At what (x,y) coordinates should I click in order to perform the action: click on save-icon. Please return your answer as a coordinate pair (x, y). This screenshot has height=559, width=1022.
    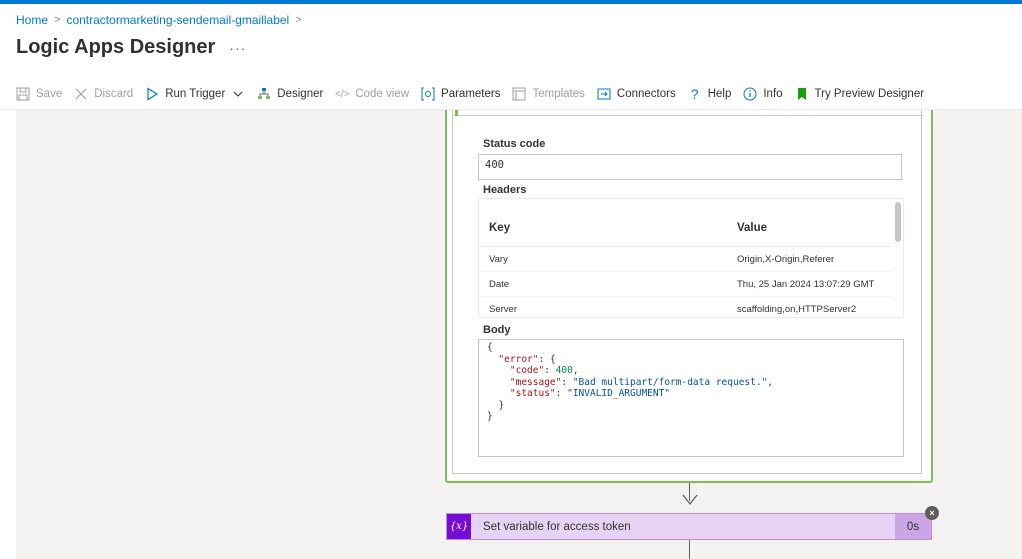
    Looking at the image, I should click on (23, 94).